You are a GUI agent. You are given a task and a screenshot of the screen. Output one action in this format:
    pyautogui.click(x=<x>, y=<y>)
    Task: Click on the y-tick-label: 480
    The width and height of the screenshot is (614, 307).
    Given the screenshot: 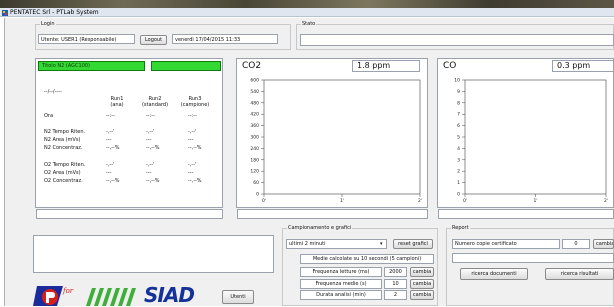 What is the action you would take?
    pyautogui.click(x=254, y=103)
    